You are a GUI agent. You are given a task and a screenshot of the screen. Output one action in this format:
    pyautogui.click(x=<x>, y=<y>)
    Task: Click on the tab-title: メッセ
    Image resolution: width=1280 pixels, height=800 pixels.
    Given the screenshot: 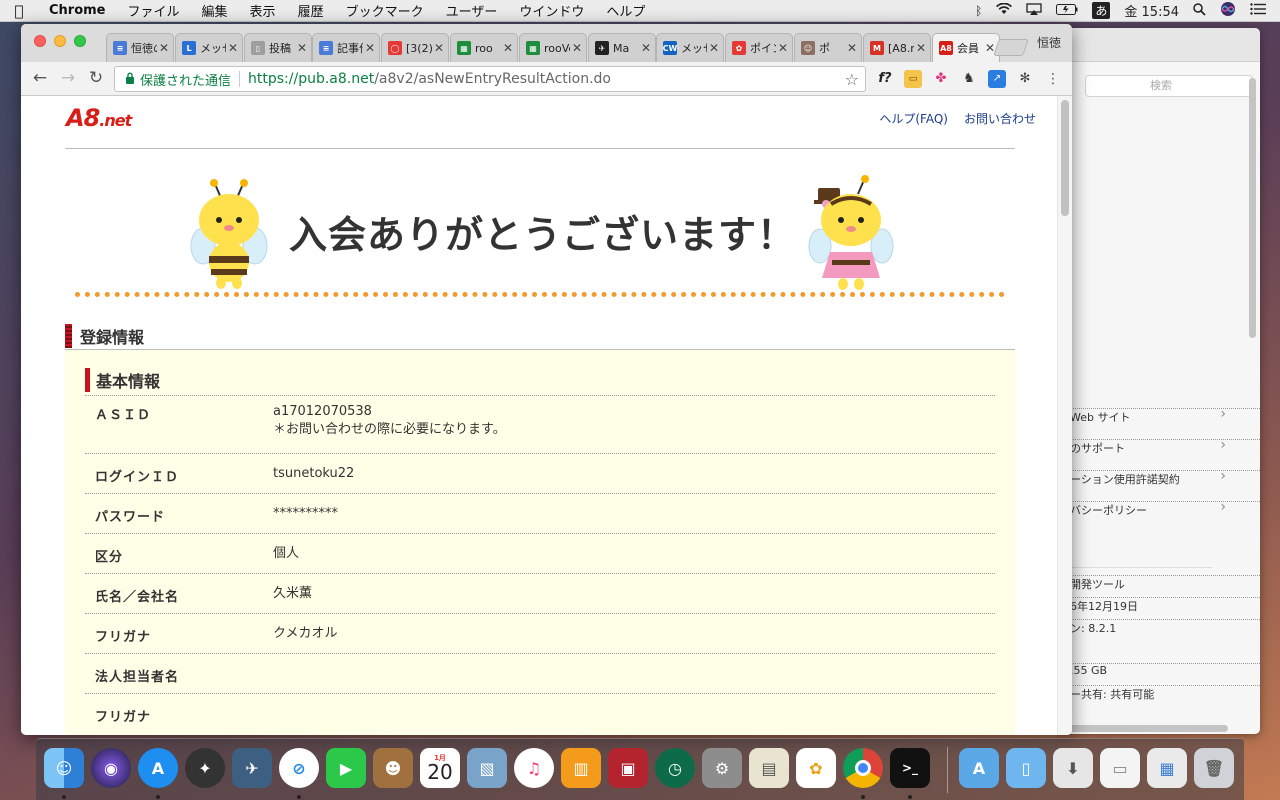 What is the action you would take?
    pyautogui.click(x=213, y=48)
    